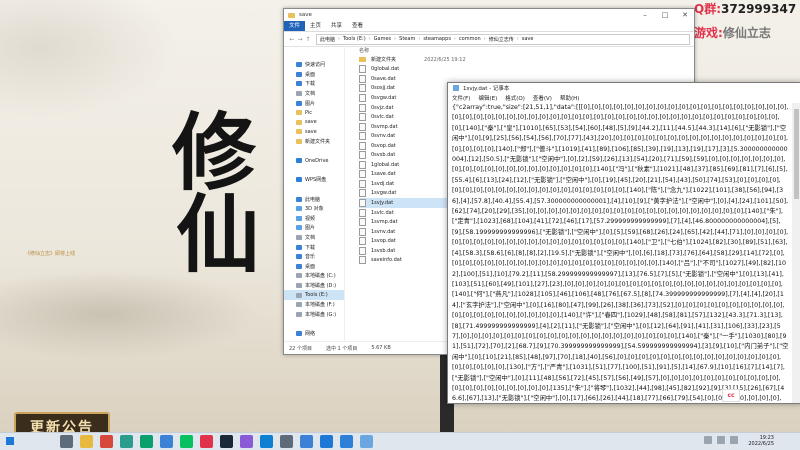  I want to click on taskbar-store-icon, so click(306, 441).